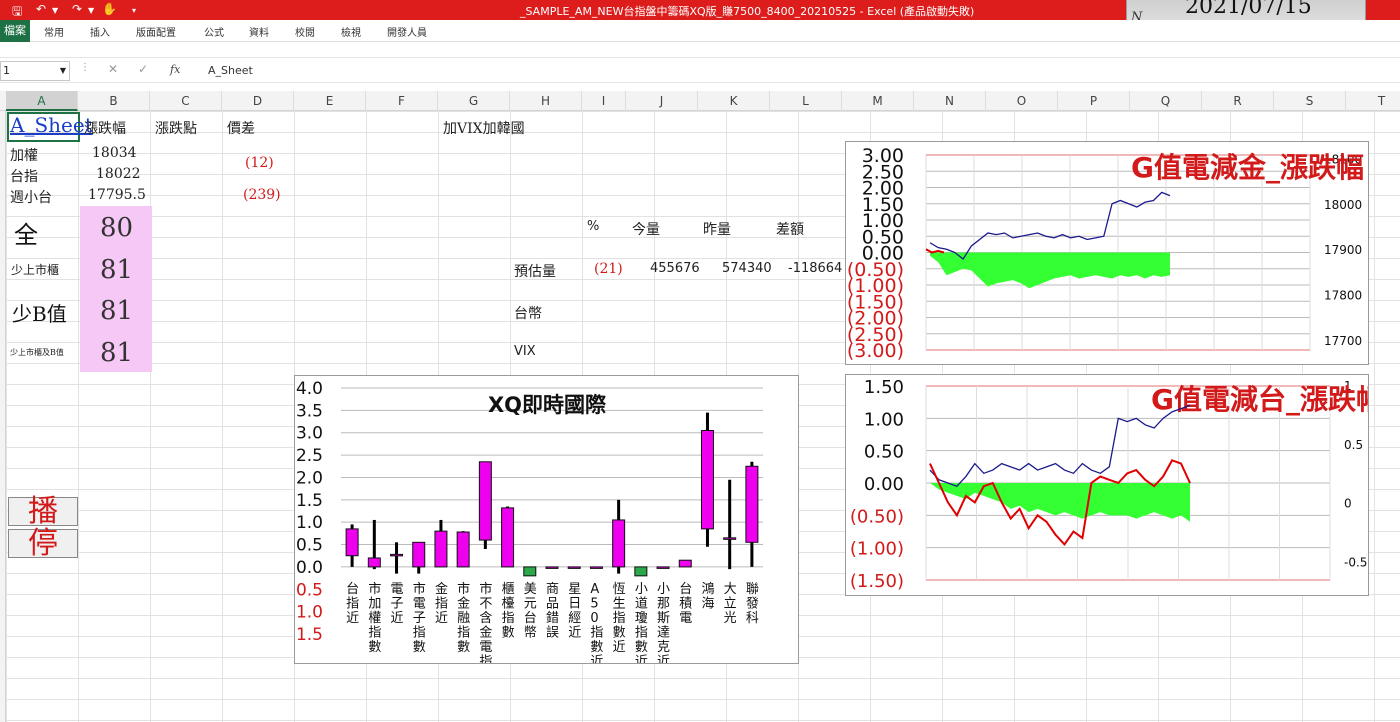 The height and width of the screenshot is (722, 1400). Describe the element at coordinates (24, 155) in the screenshot. I see `cell-a2: 加權` at that location.